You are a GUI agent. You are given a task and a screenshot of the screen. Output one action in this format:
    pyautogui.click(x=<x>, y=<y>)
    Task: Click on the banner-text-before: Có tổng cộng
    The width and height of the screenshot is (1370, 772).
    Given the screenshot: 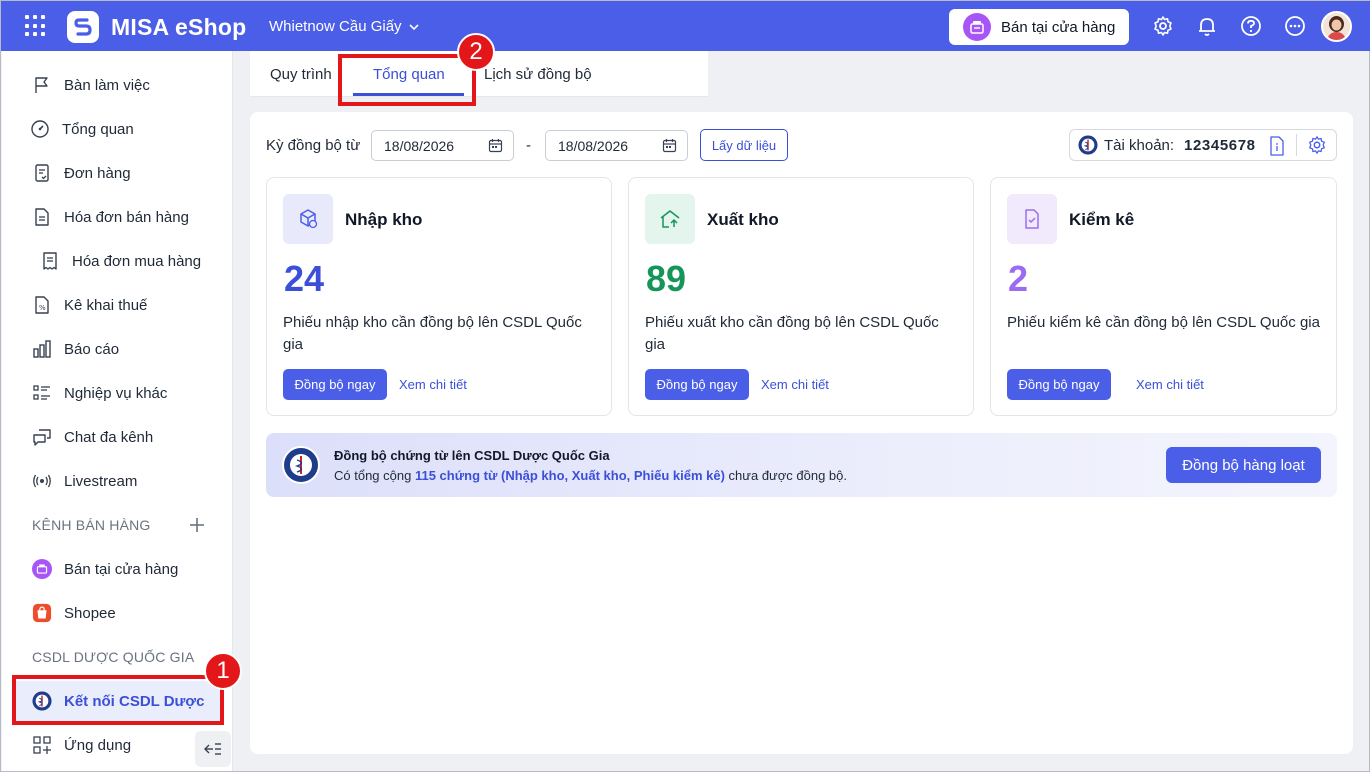 What is the action you would take?
    pyautogui.click(x=373, y=475)
    